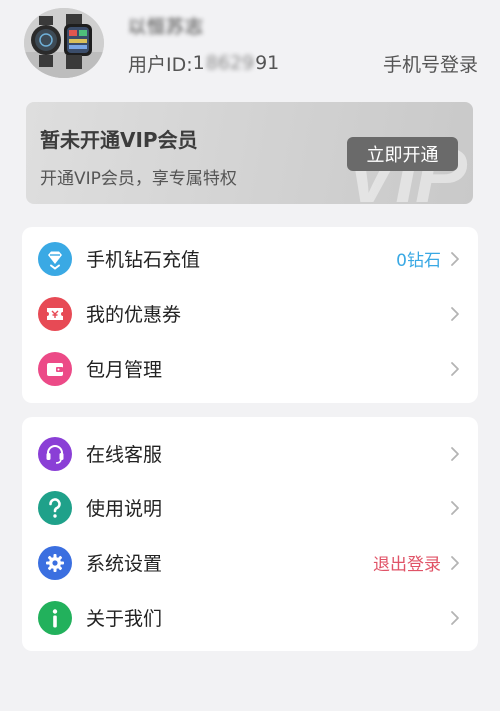 Image resolution: width=500 pixels, height=711 pixels. I want to click on menu-item-value: 退出登录, so click(407, 565).